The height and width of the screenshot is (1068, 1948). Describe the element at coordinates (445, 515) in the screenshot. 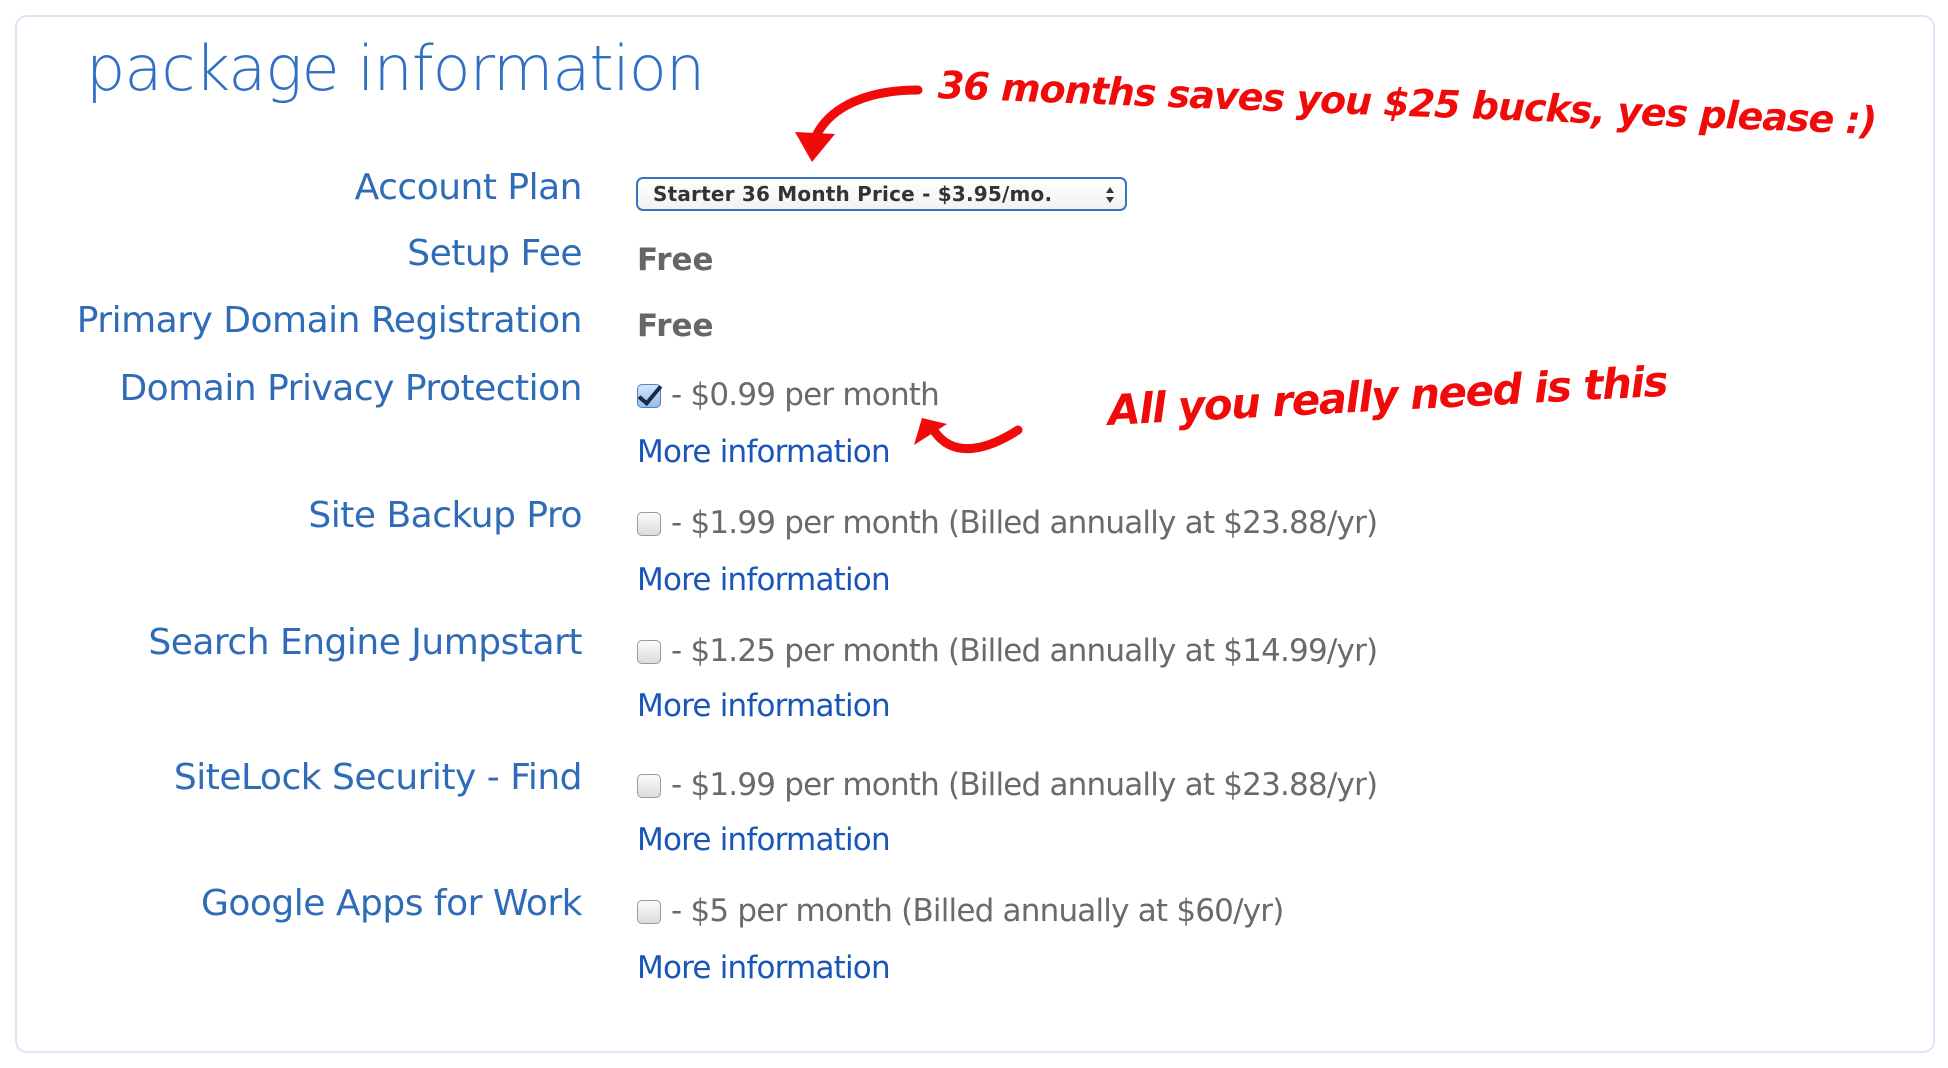

I see `addon-label-site-backup: Site Backup Pro` at that location.